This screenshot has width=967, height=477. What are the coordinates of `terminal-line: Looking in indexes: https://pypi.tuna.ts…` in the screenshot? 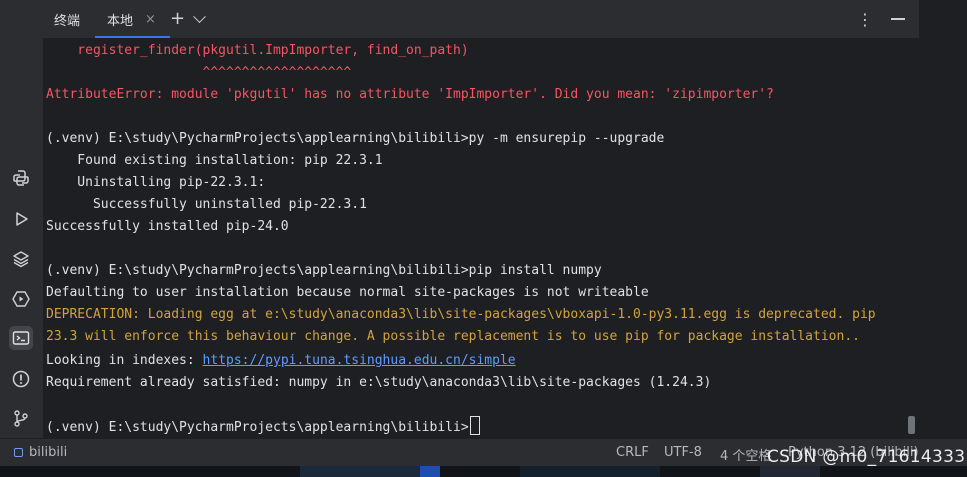 It's located at (281, 360).